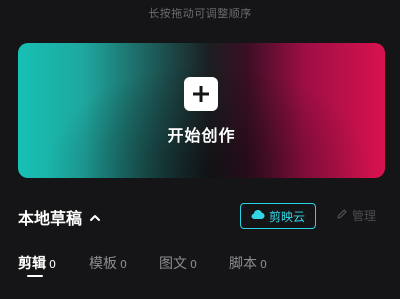  What do you see at coordinates (173, 264) in the screenshot?
I see `tab-label: 图文` at bounding box center [173, 264].